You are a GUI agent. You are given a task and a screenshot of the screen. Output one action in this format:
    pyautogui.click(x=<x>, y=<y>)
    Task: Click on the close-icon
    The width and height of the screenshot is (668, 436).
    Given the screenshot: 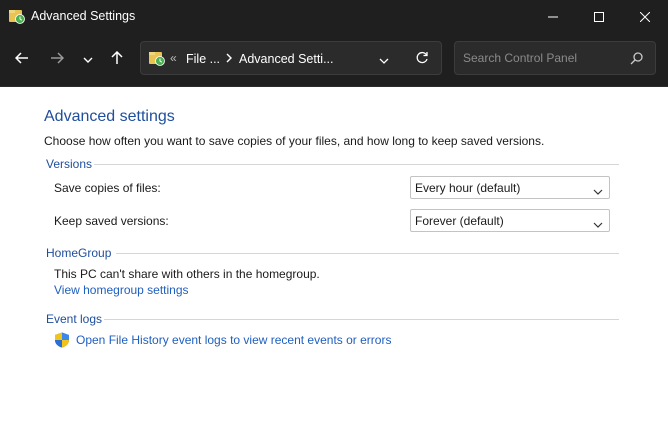 What is the action you would take?
    pyautogui.click(x=645, y=16)
    